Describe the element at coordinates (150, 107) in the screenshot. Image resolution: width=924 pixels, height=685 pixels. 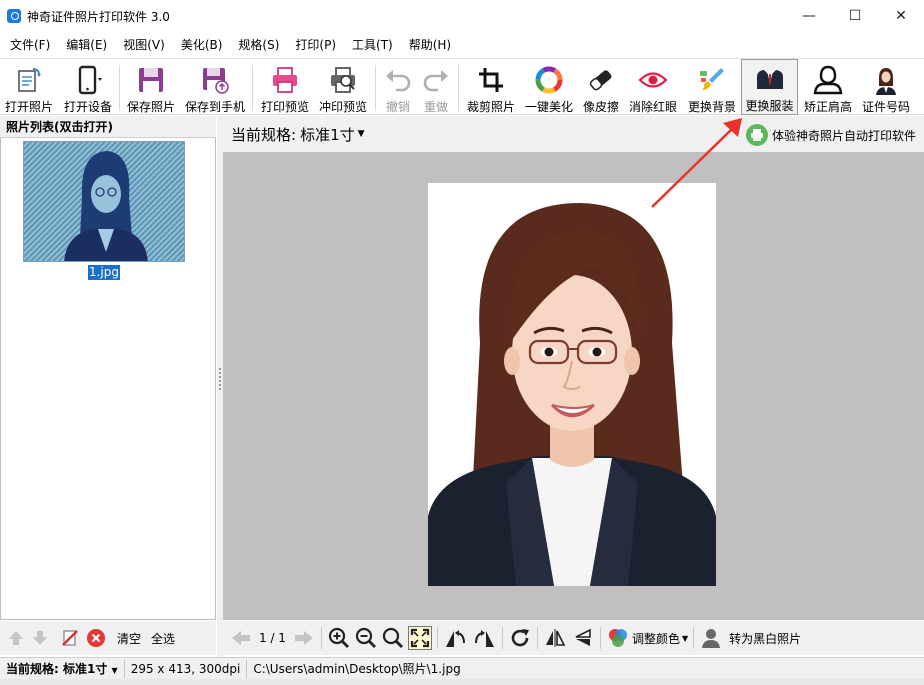
I see `save-photo-label: 保存照片` at that location.